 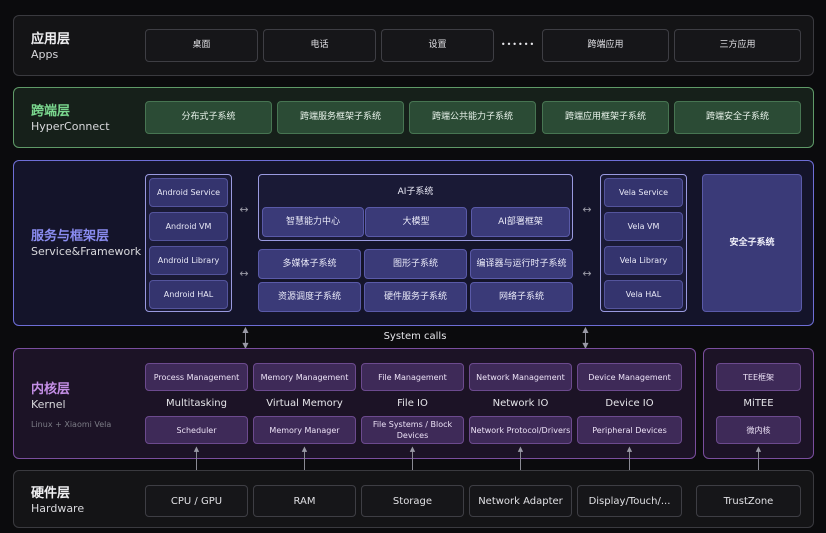 I want to click on memory-manager: Memory Manager, so click(x=304, y=430).